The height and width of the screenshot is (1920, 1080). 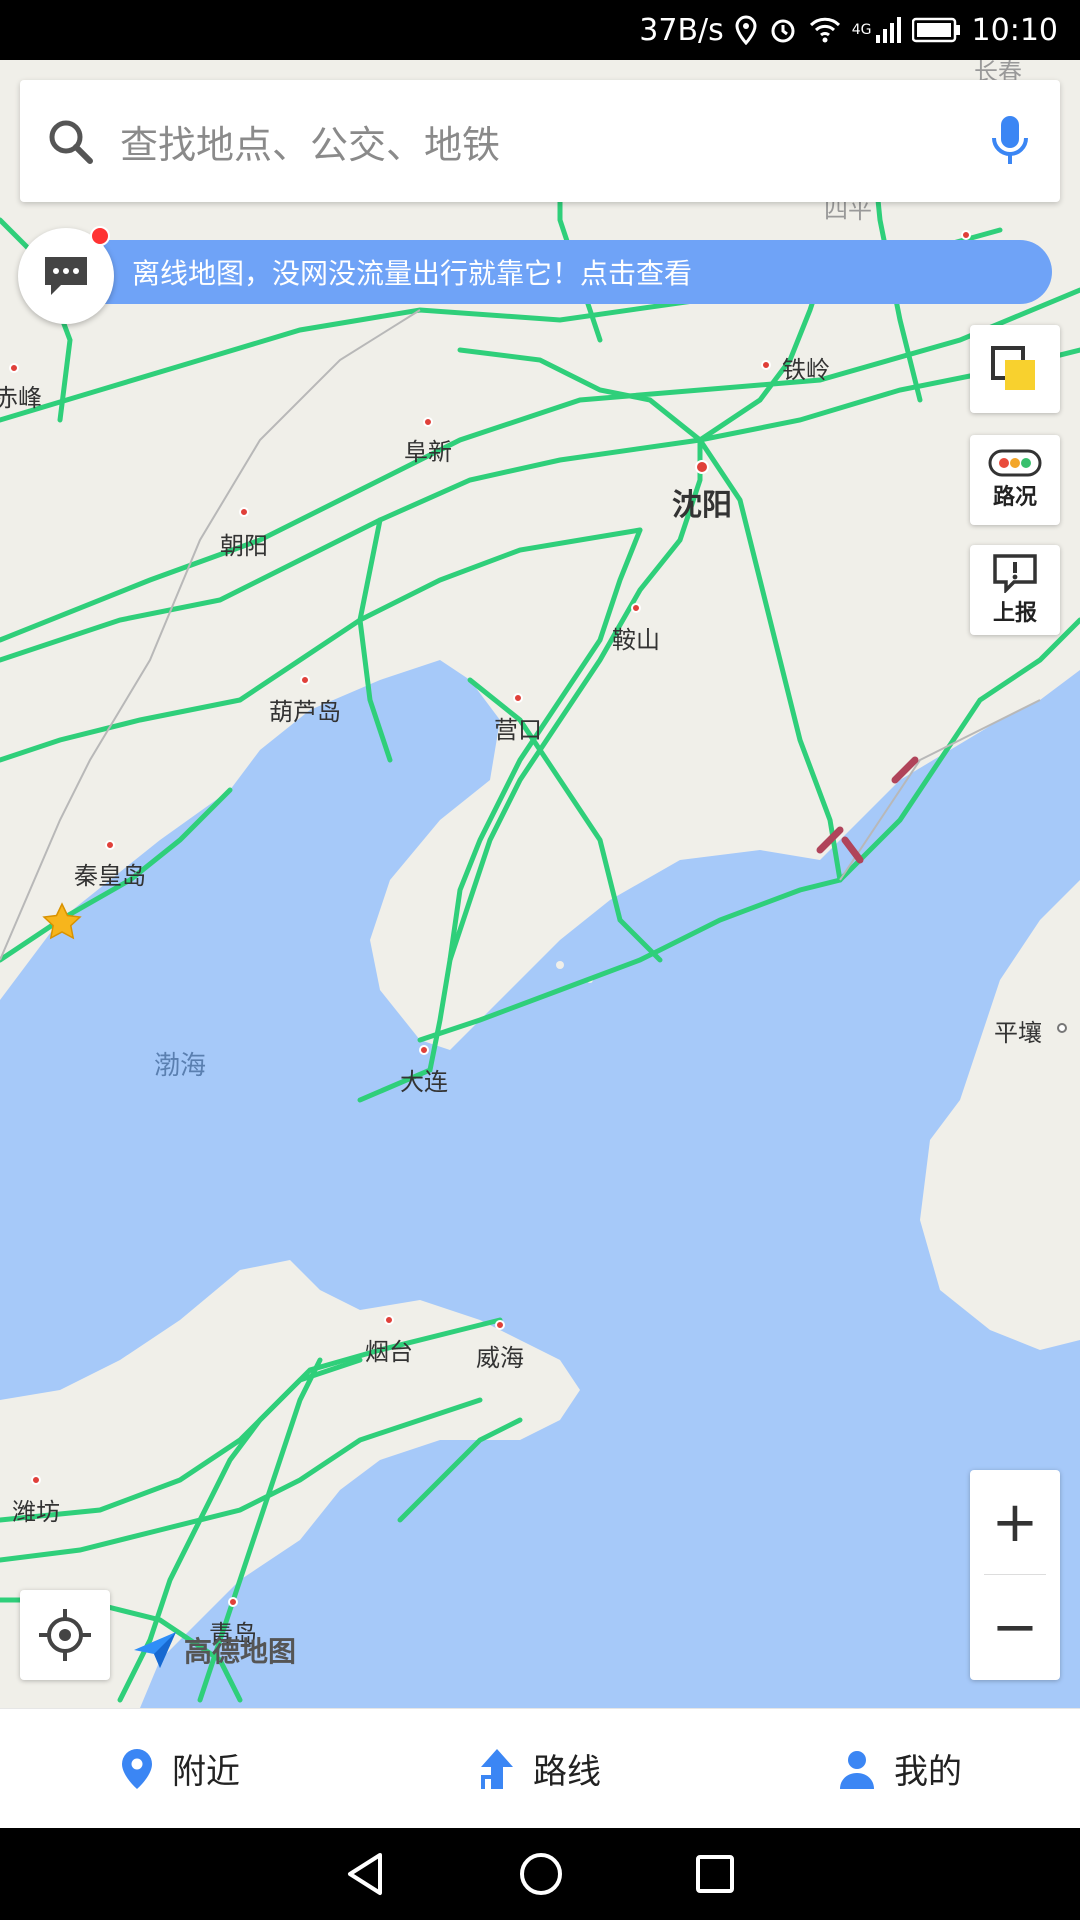 What do you see at coordinates (424, 1082) in the screenshot?
I see `city-label-dalian: 大连` at bounding box center [424, 1082].